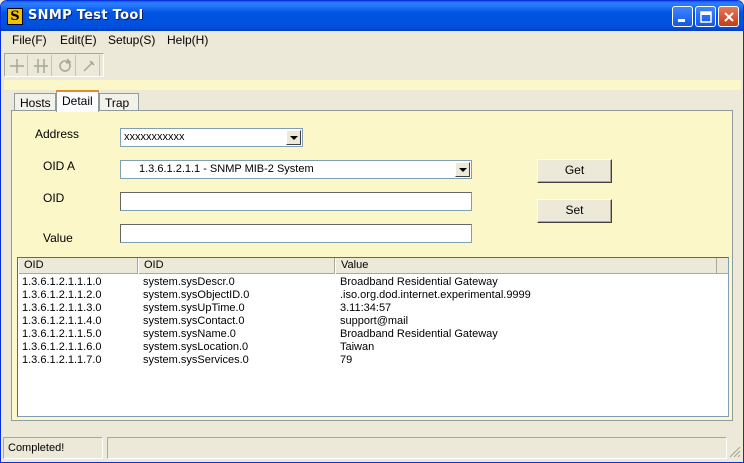 The image size is (744, 463). I want to click on refresh-button, so click(65, 65).